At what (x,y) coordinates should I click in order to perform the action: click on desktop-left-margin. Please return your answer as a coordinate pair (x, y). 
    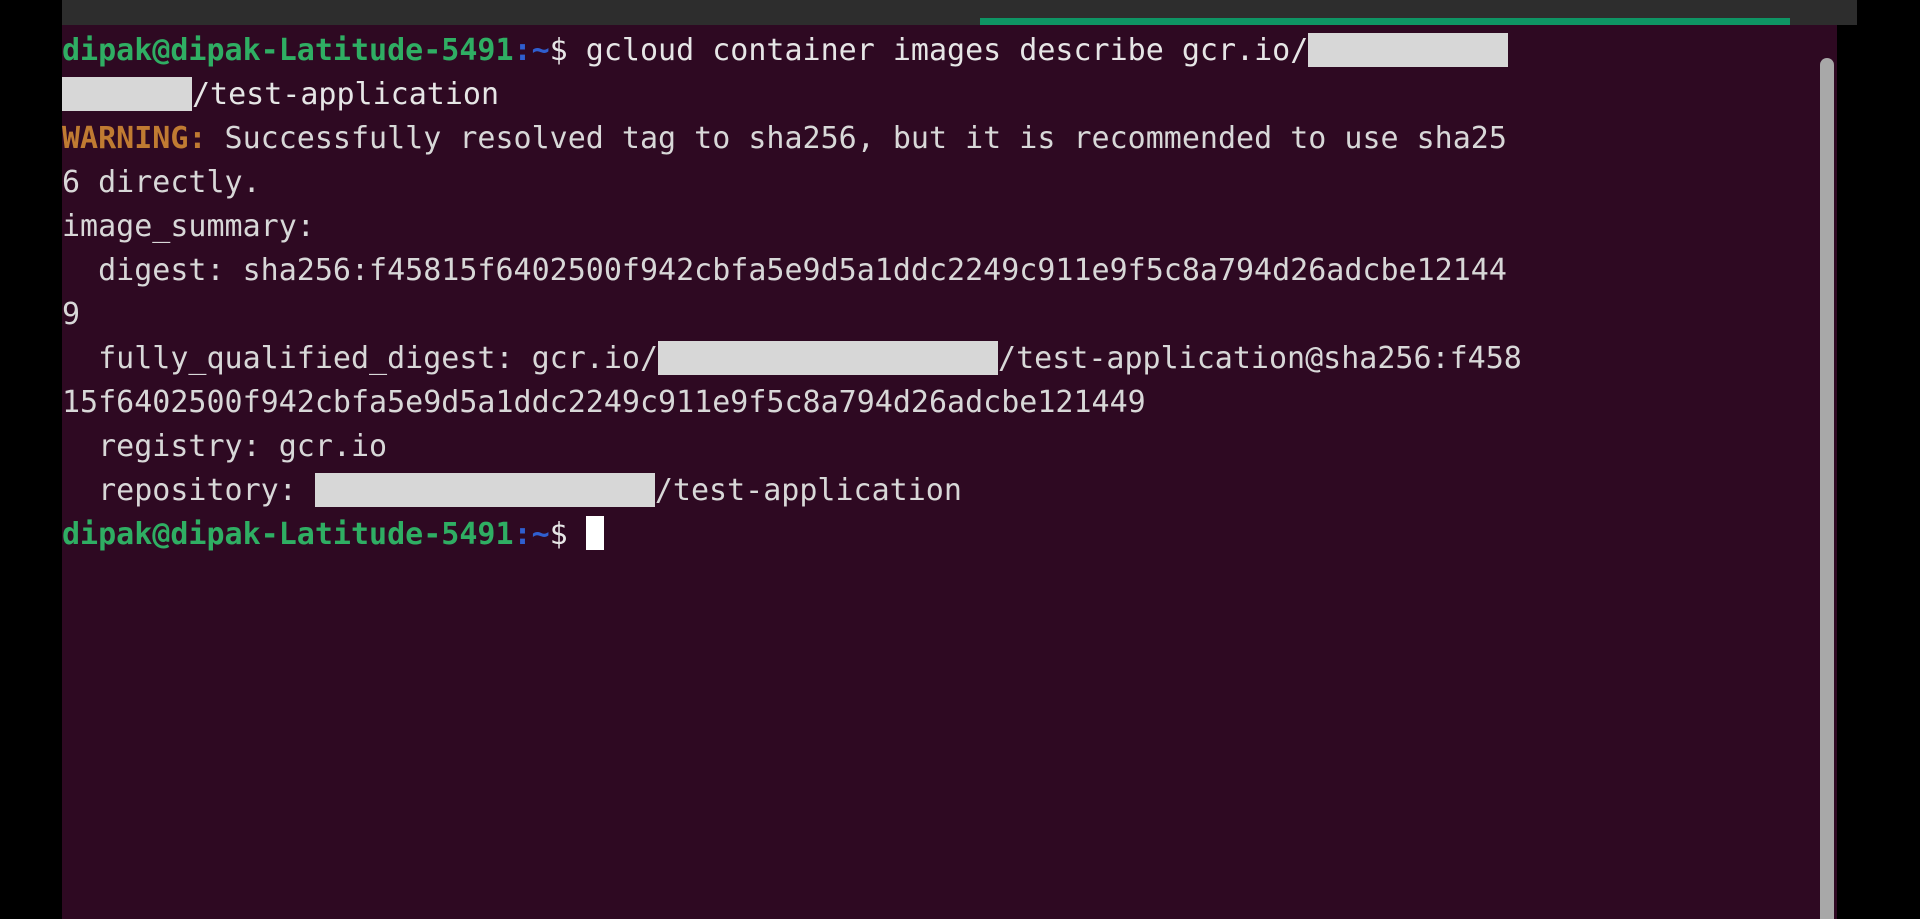
    Looking at the image, I should click on (31, 459).